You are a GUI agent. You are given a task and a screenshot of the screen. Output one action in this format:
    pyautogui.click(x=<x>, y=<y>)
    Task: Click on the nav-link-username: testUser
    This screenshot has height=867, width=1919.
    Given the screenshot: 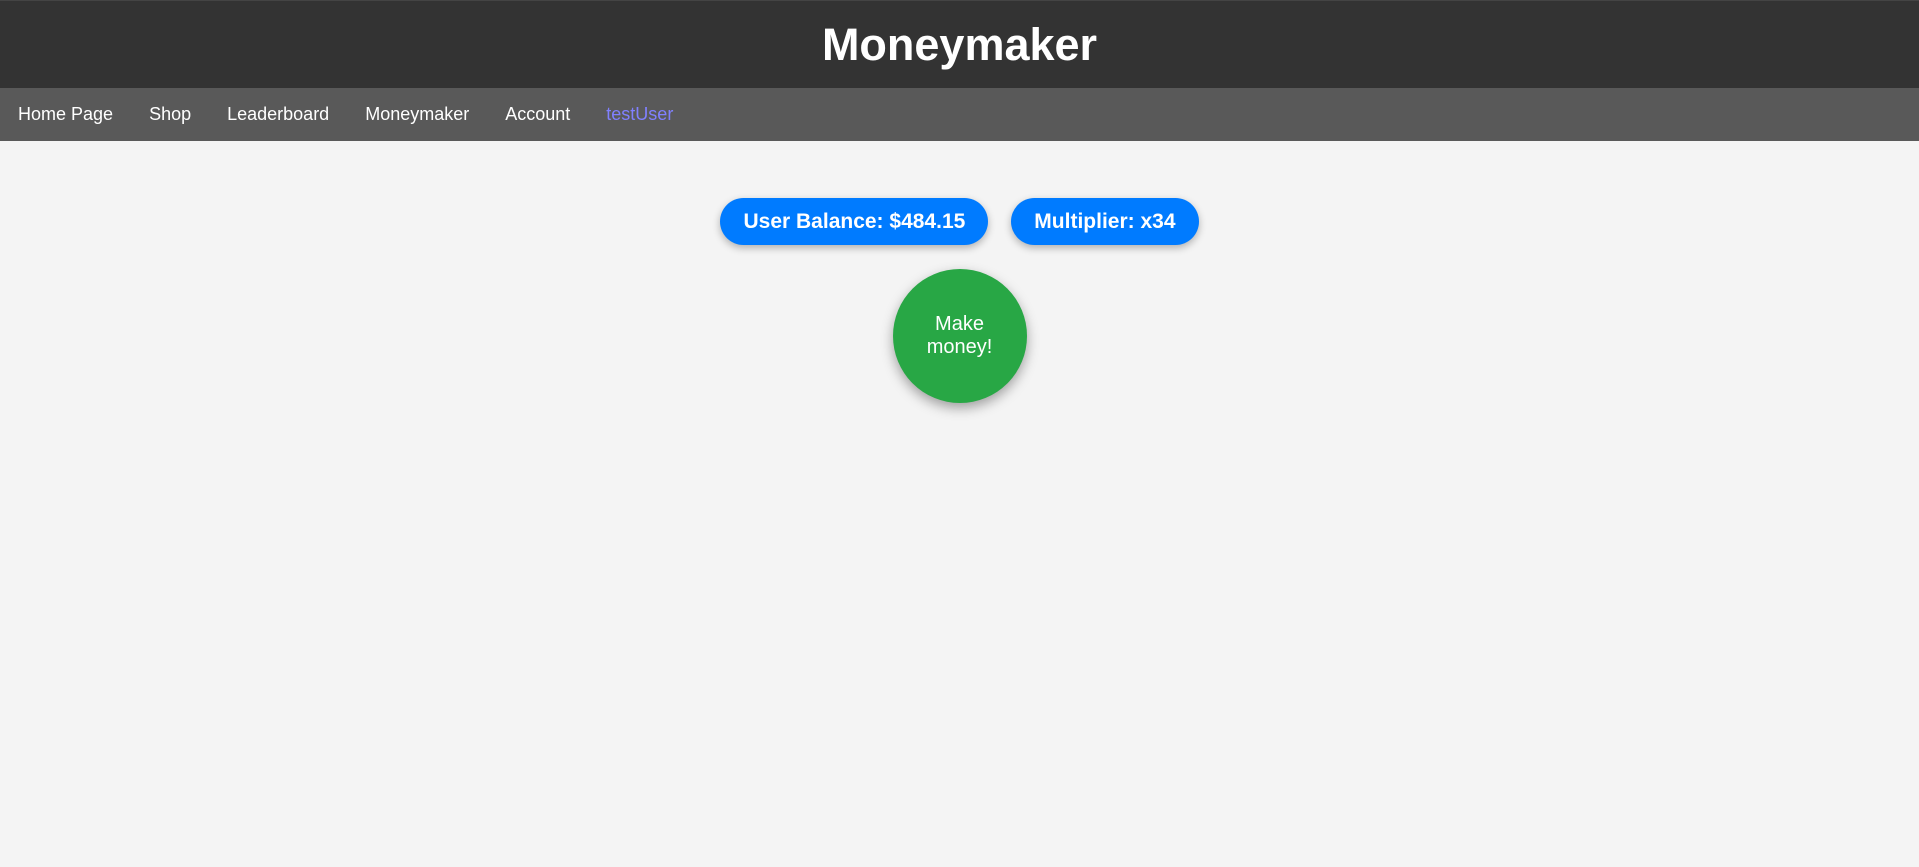 What is the action you would take?
    pyautogui.click(x=639, y=114)
    